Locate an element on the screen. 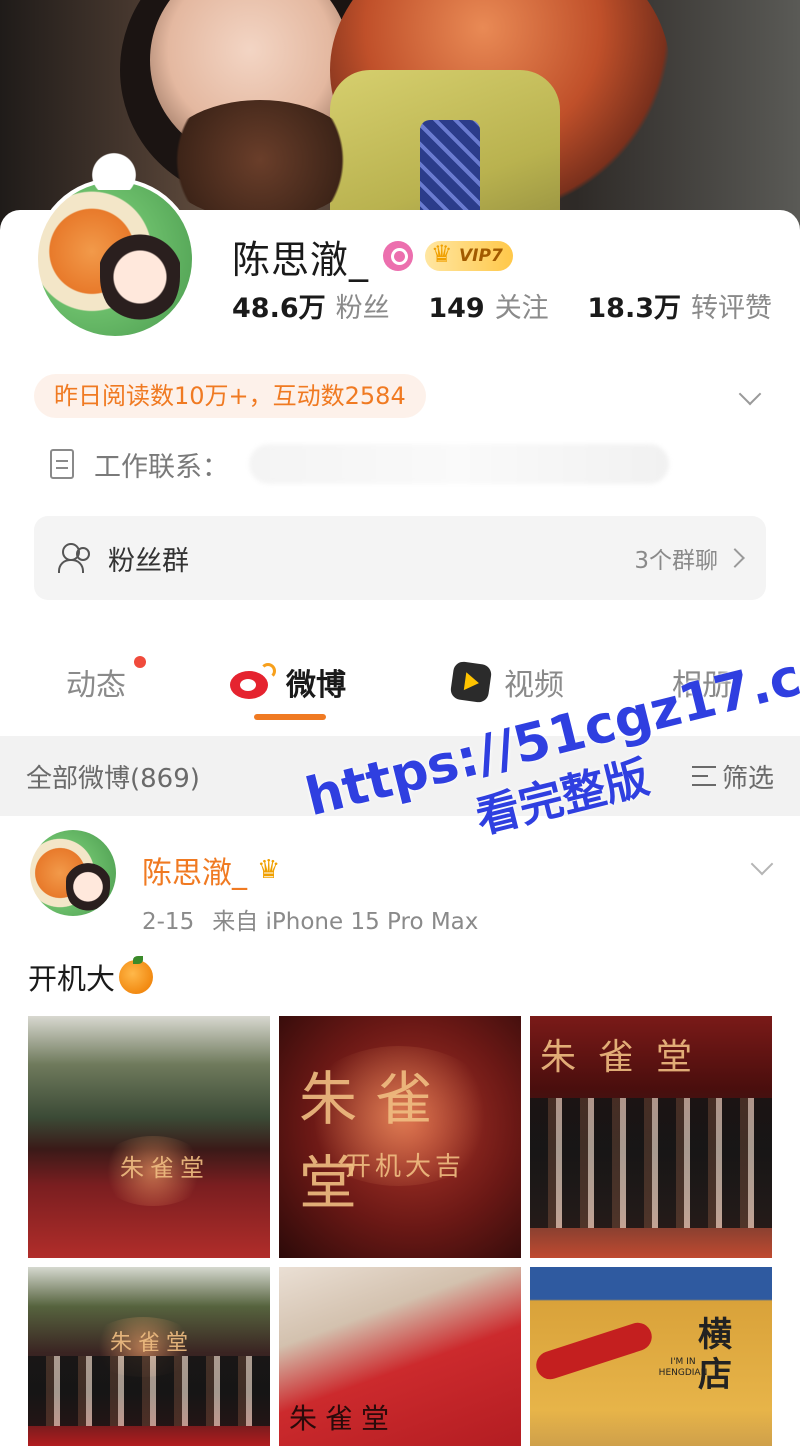  profile-name-row: 陈思澈_ VIP7 is located at coordinates (372, 256).